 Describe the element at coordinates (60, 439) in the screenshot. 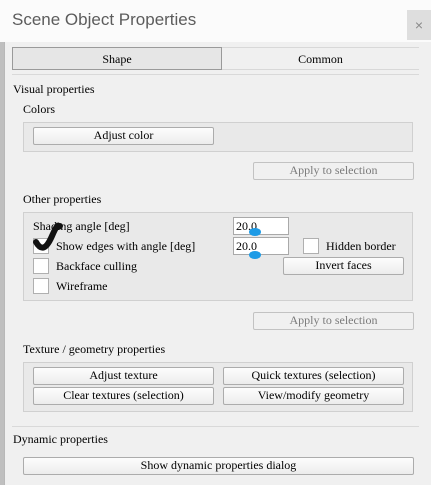

I see `dynamic-properties-heading: Dynamic properties` at that location.